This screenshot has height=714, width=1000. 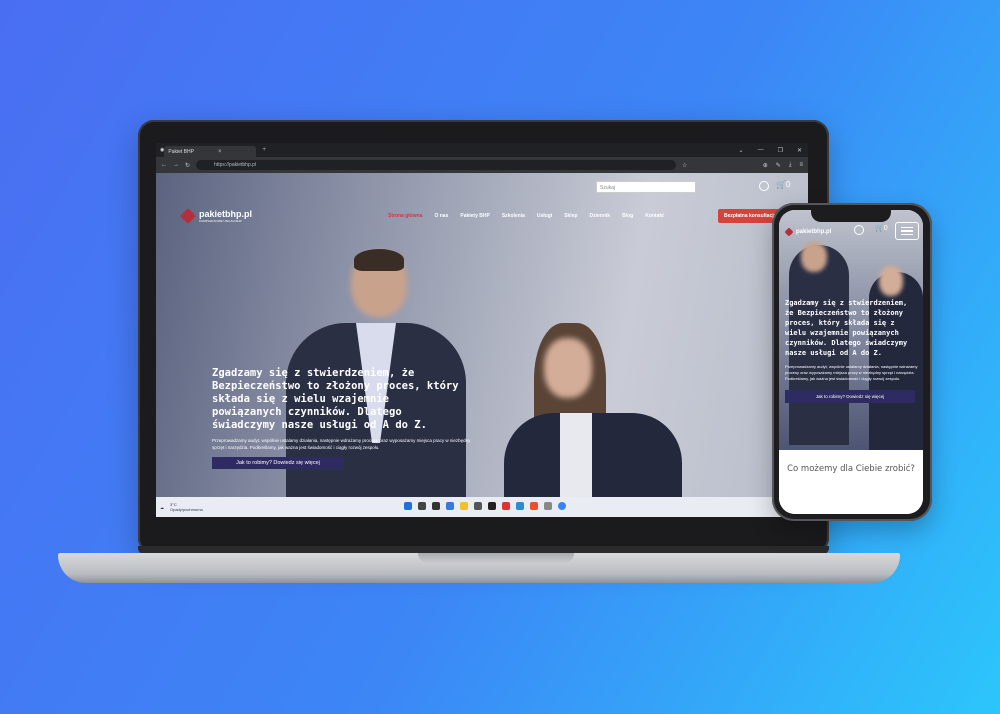 What do you see at coordinates (783, 165) in the screenshot?
I see `toolbar-icons: ⊕ ✎ ⤓ ≡` at bounding box center [783, 165].